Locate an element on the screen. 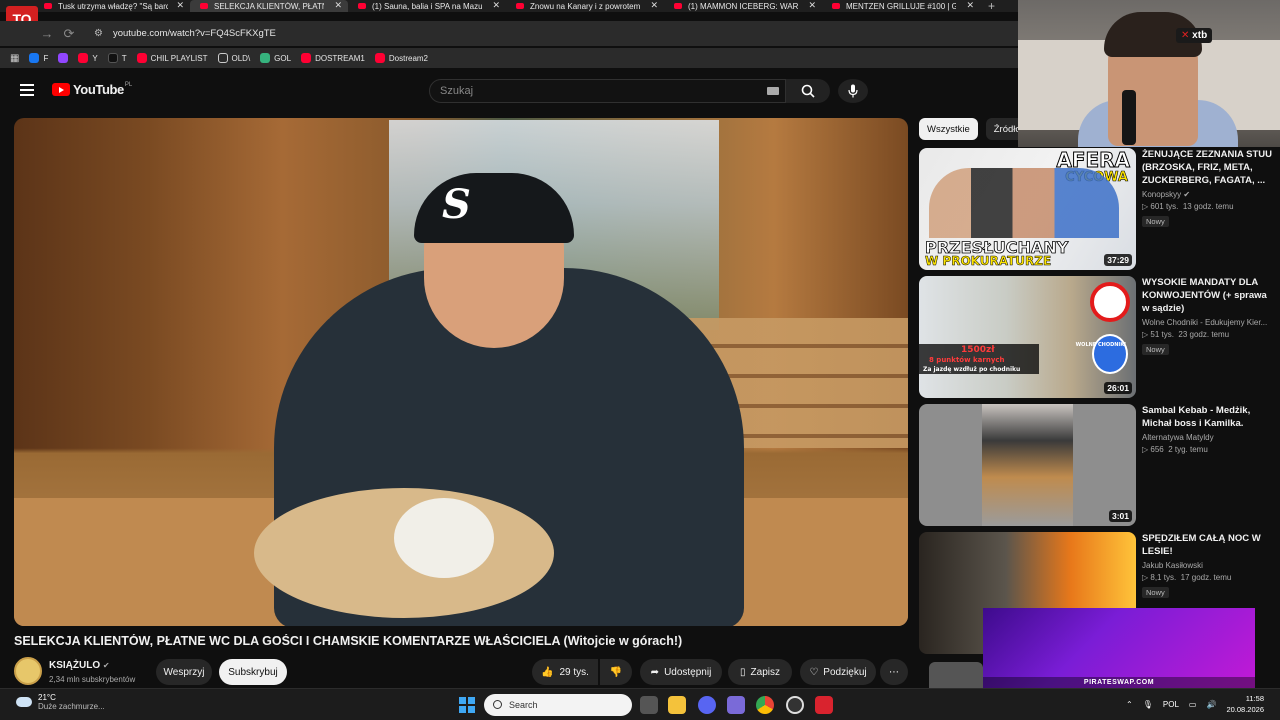 The width and height of the screenshot is (1280, 720). browser-tab: (1) MAMMON ICEBERG: WARST ✕ is located at coordinates (743, 6).